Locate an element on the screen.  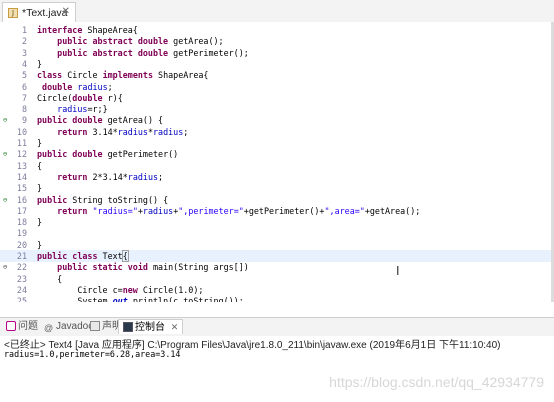
console-icon is located at coordinates (128, 327).